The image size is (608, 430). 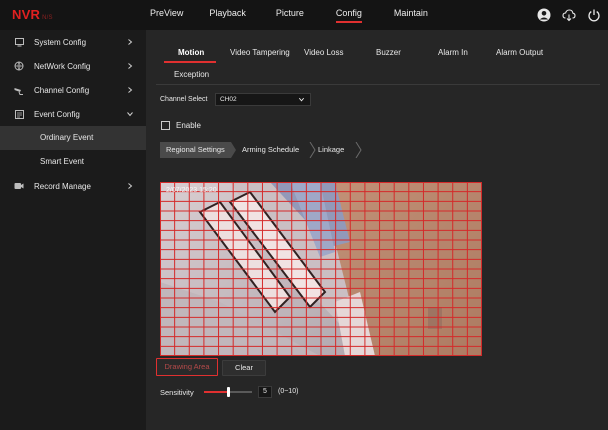 I want to click on slider-thumb, so click(x=228, y=392).